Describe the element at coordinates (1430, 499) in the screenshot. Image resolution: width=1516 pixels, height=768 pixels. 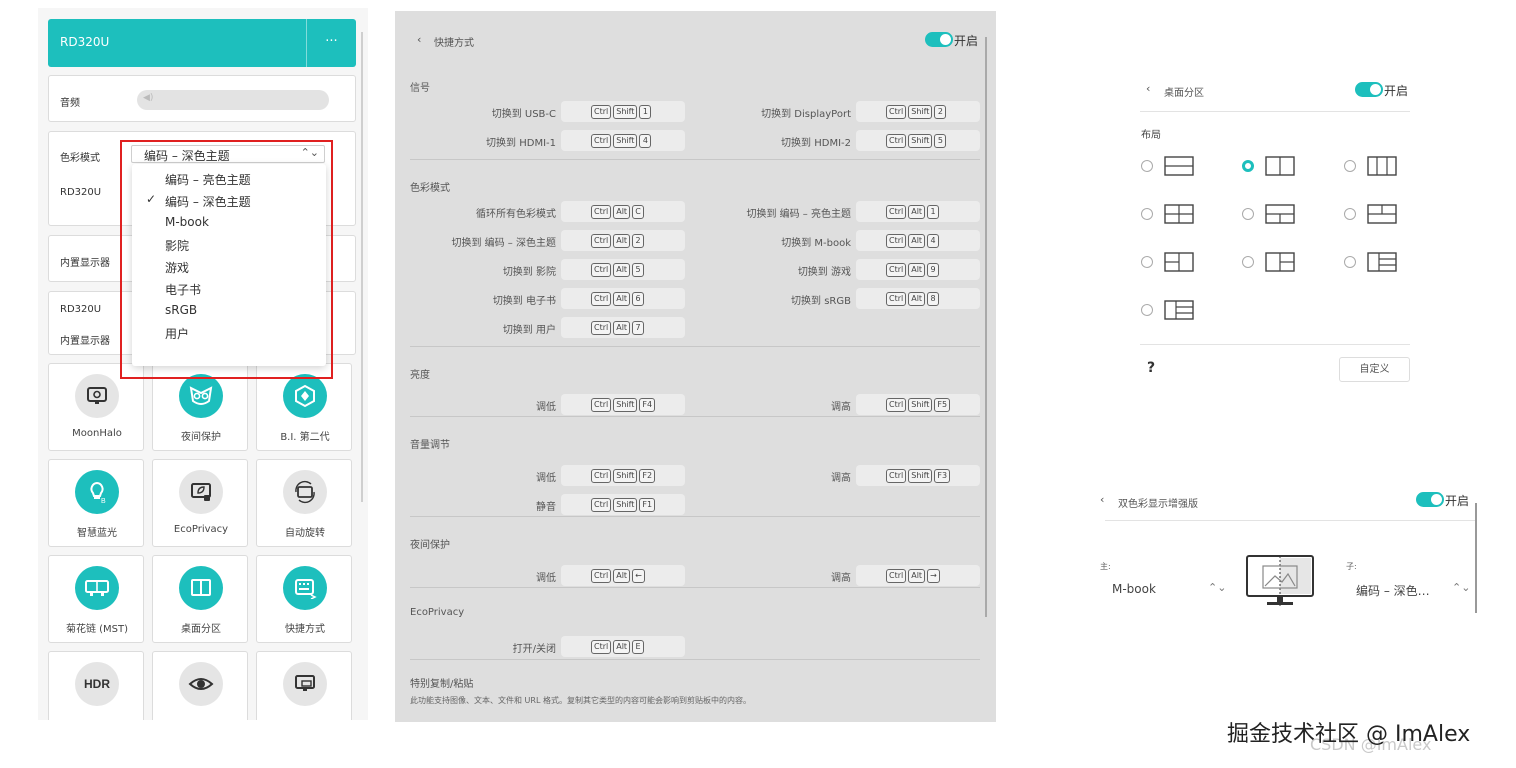
I see `dual-color-toggle` at that location.